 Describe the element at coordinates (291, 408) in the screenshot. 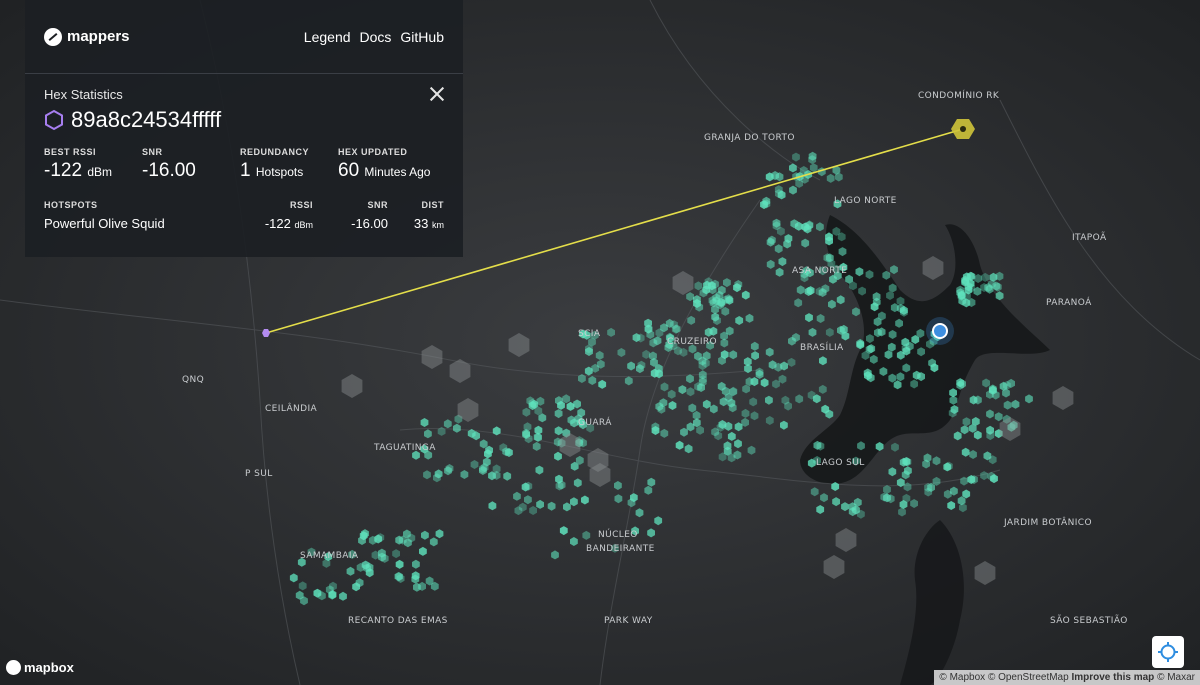

I see `place-label: CEILÂNDIA` at that location.